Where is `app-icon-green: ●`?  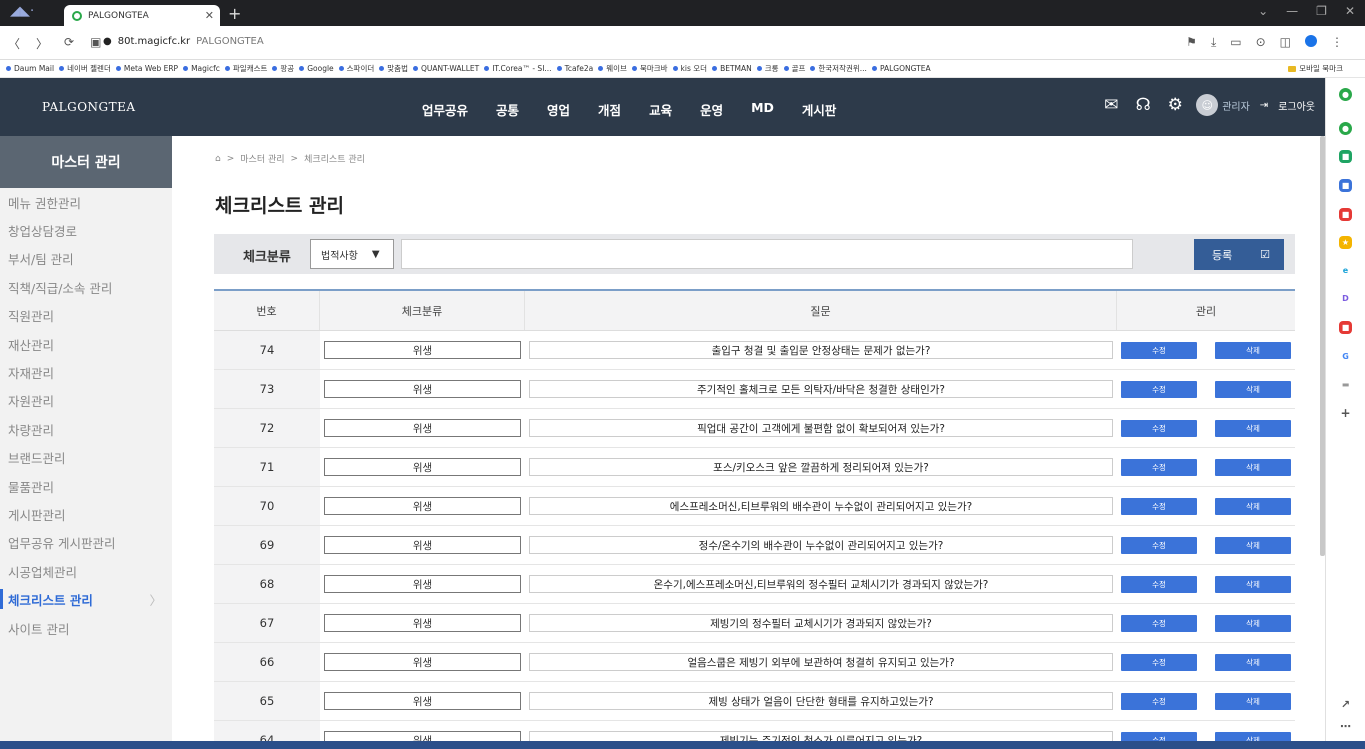
app-icon-green: ● is located at coordinates (1345, 94).